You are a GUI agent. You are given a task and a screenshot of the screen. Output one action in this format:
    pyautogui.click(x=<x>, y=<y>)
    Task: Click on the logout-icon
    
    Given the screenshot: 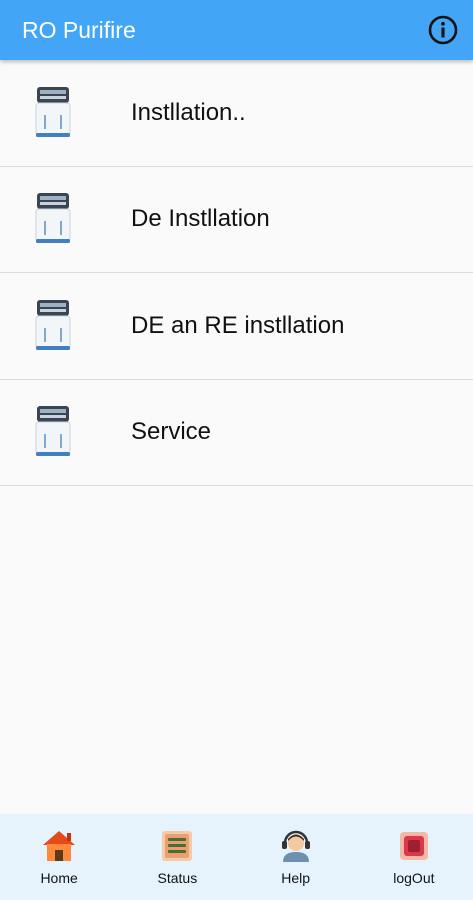 What is the action you would take?
    pyautogui.click(x=414, y=846)
    